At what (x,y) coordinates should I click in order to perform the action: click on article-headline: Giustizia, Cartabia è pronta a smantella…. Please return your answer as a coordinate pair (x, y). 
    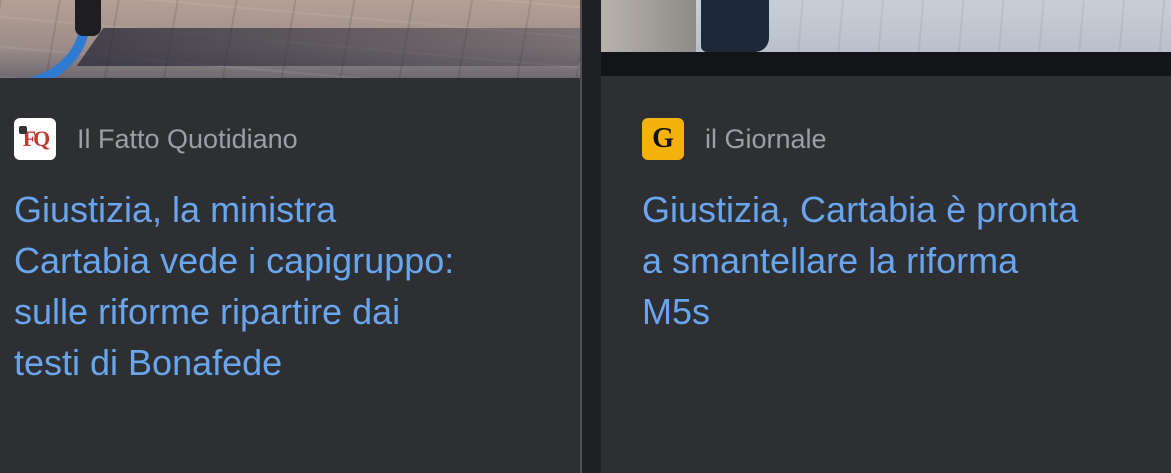
    Looking at the image, I should click on (860, 260).